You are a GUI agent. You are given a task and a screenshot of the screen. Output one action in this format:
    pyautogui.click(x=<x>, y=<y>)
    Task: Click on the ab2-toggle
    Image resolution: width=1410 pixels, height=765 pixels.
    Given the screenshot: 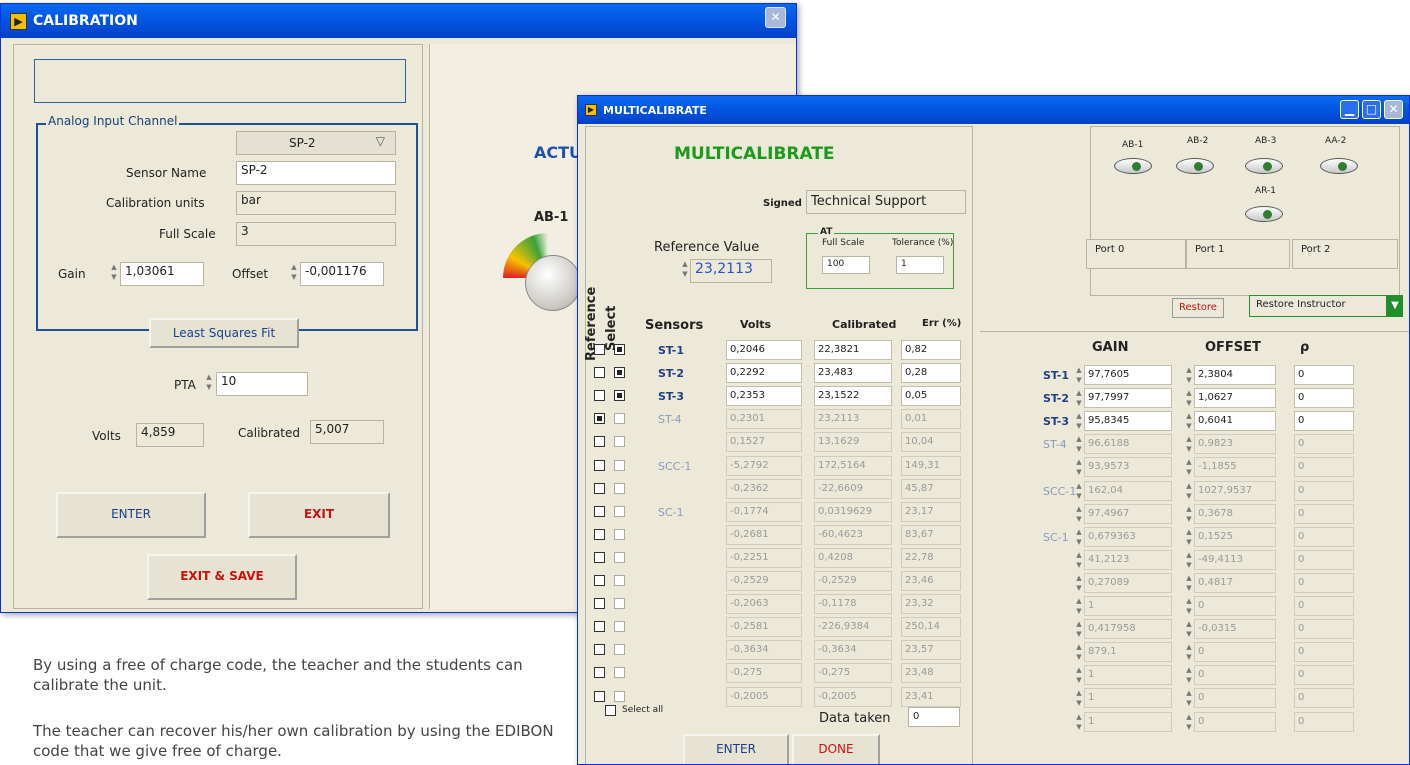 What is the action you would take?
    pyautogui.click(x=1195, y=166)
    